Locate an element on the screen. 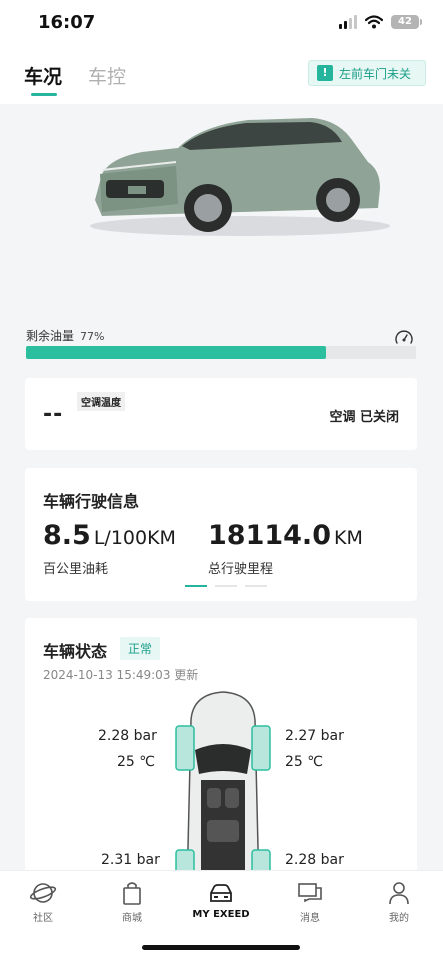 Image resolution: width=443 pixels, height=960 pixels. status-badge: 正常 is located at coordinates (140, 648).